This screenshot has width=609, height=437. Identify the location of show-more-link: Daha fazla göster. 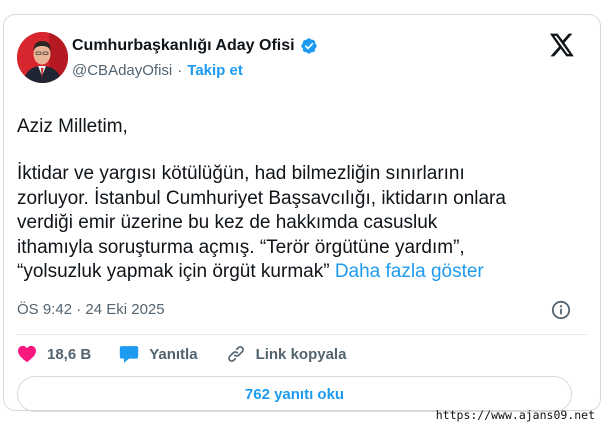
(409, 271).